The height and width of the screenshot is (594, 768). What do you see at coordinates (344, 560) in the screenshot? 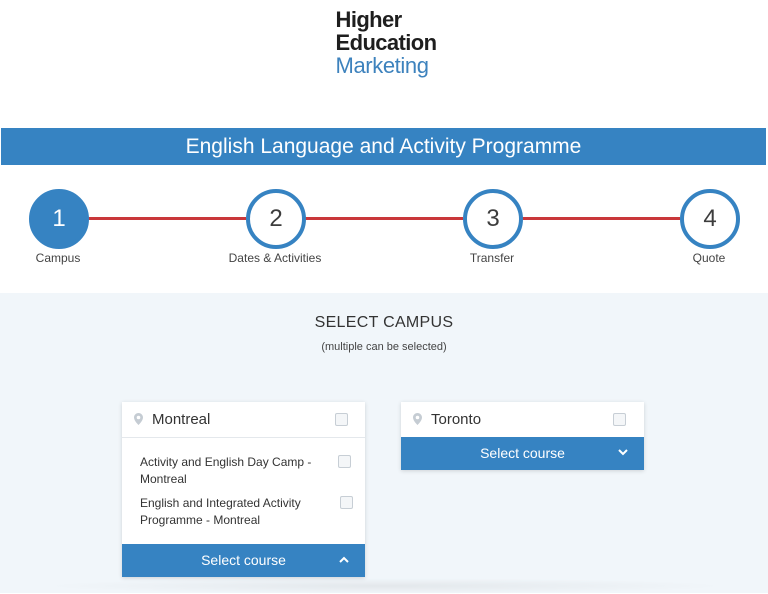
I see `chevron-up-icon` at bounding box center [344, 560].